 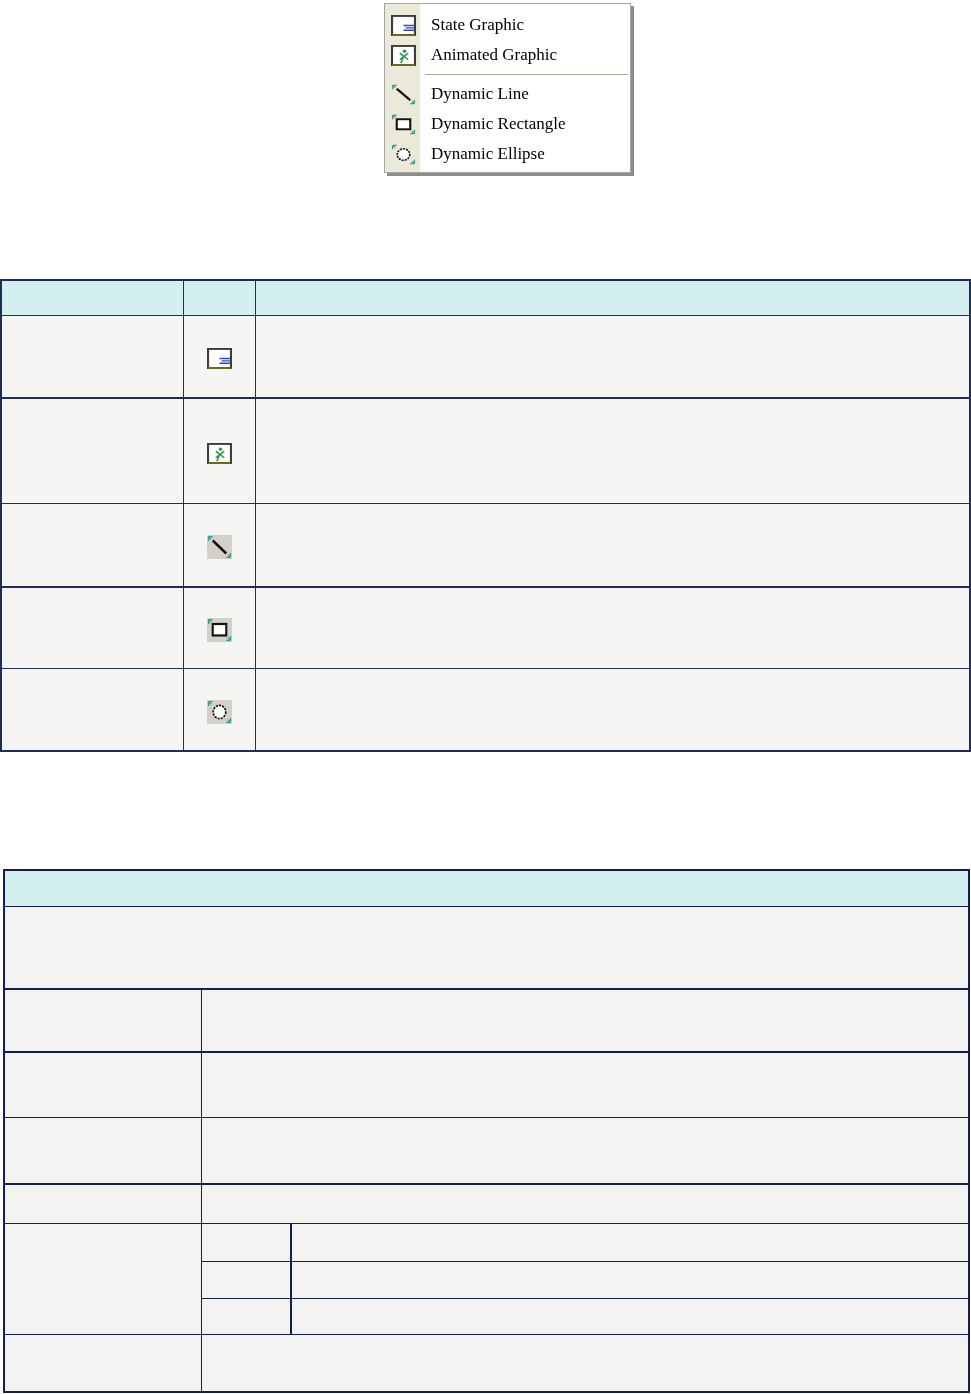 I want to click on menu-item: Dynamic Line, so click(x=507, y=94).